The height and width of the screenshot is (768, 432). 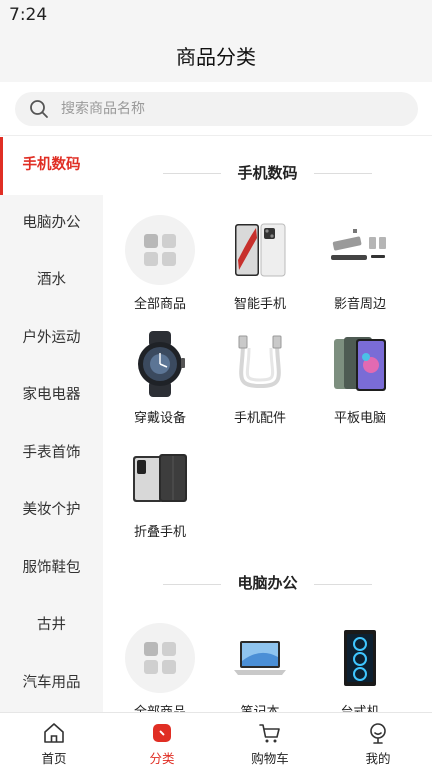 What do you see at coordinates (360, 364) in the screenshot?
I see `tablet-image` at bounding box center [360, 364].